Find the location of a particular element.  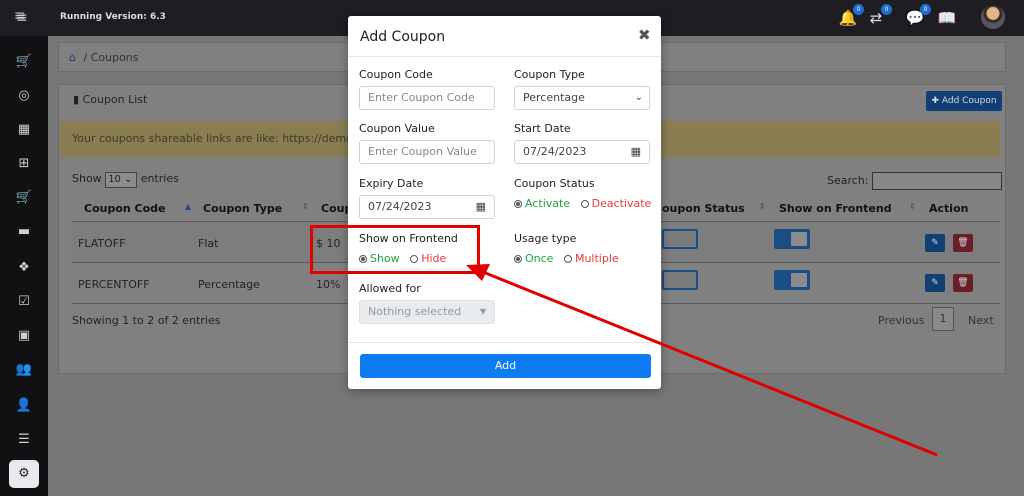

coupon-type-label: Coupon Type is located at coordinates (549, 74).